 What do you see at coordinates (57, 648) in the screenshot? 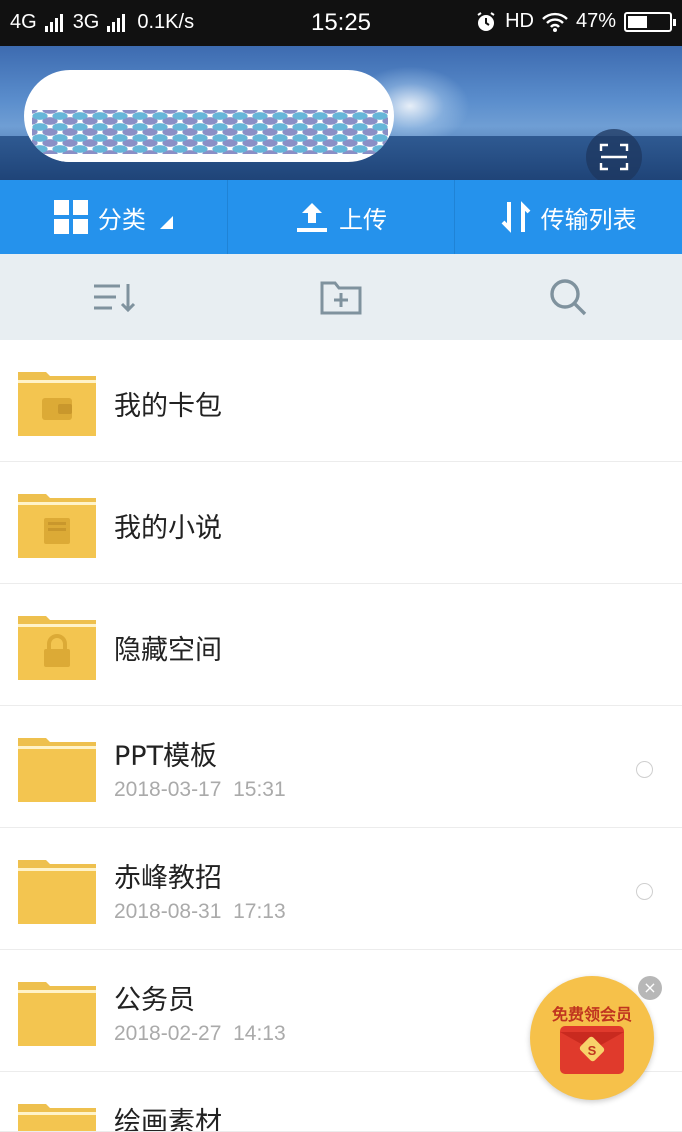
I see `folder-lock-icon` at bounding box center [57, 648].